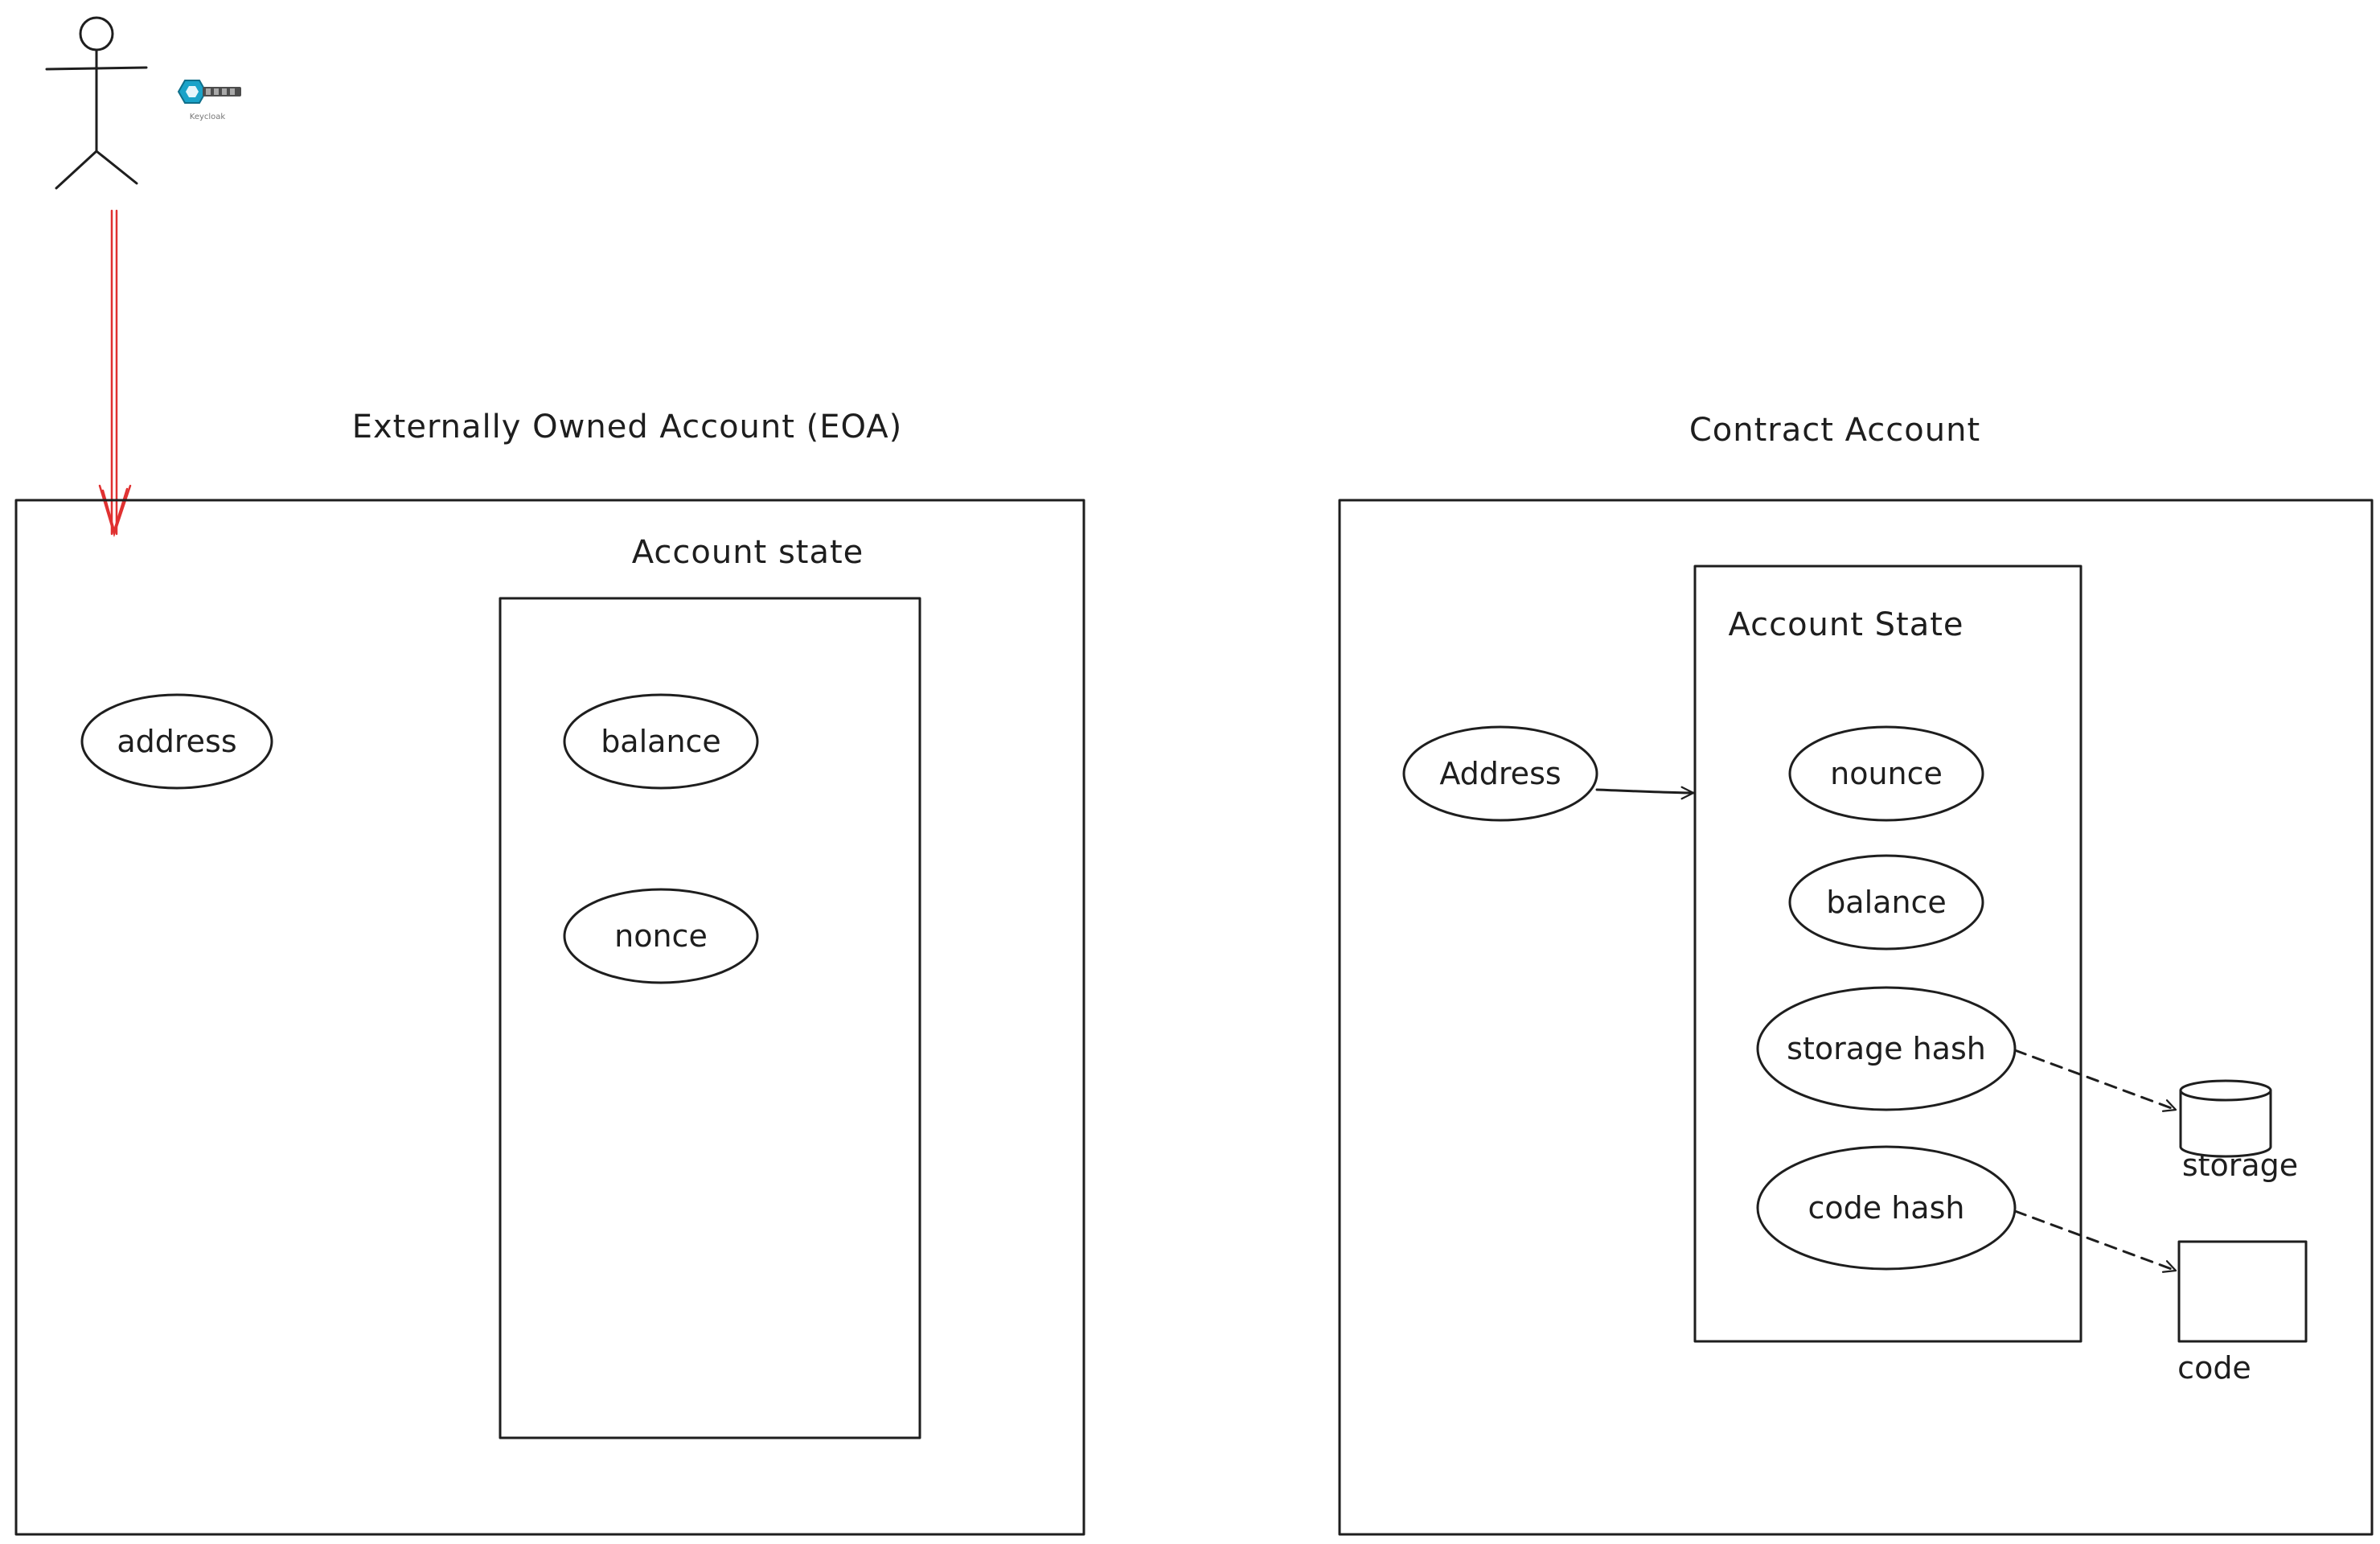 This screenshot has height=1544, width=2380. I want to click on eoa-address-label: address, so click(176, 741).